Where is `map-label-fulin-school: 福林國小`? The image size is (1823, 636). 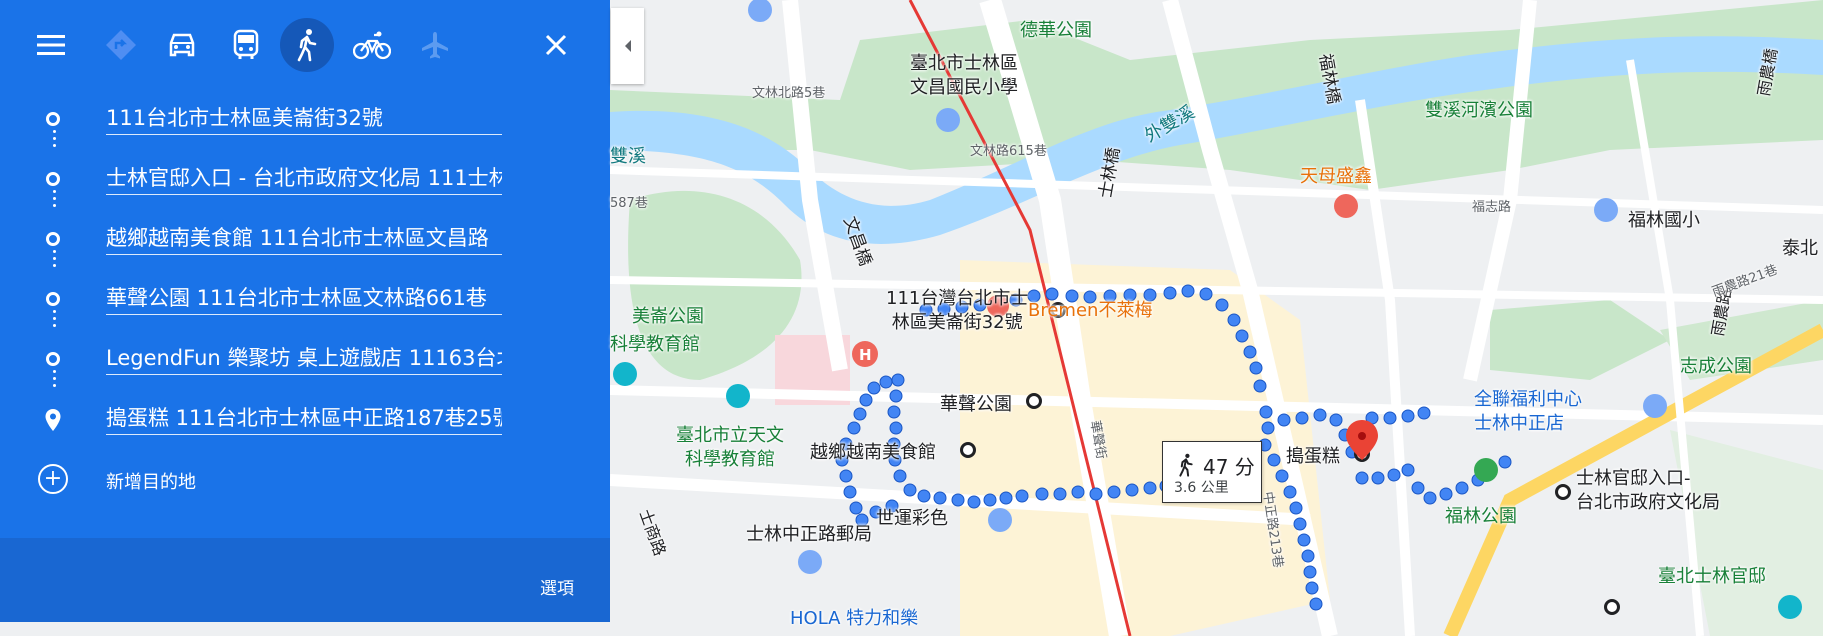
map-label-fulin-school: 福林國小 is located at coordinates (1664, 220).